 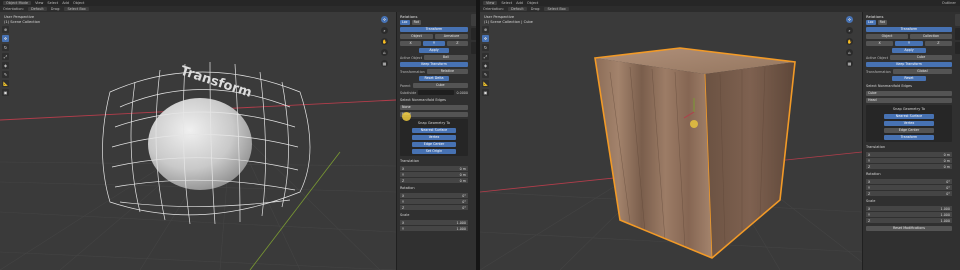 I want to click on orientation-dropdown: Default, so click(x=37, y=9).